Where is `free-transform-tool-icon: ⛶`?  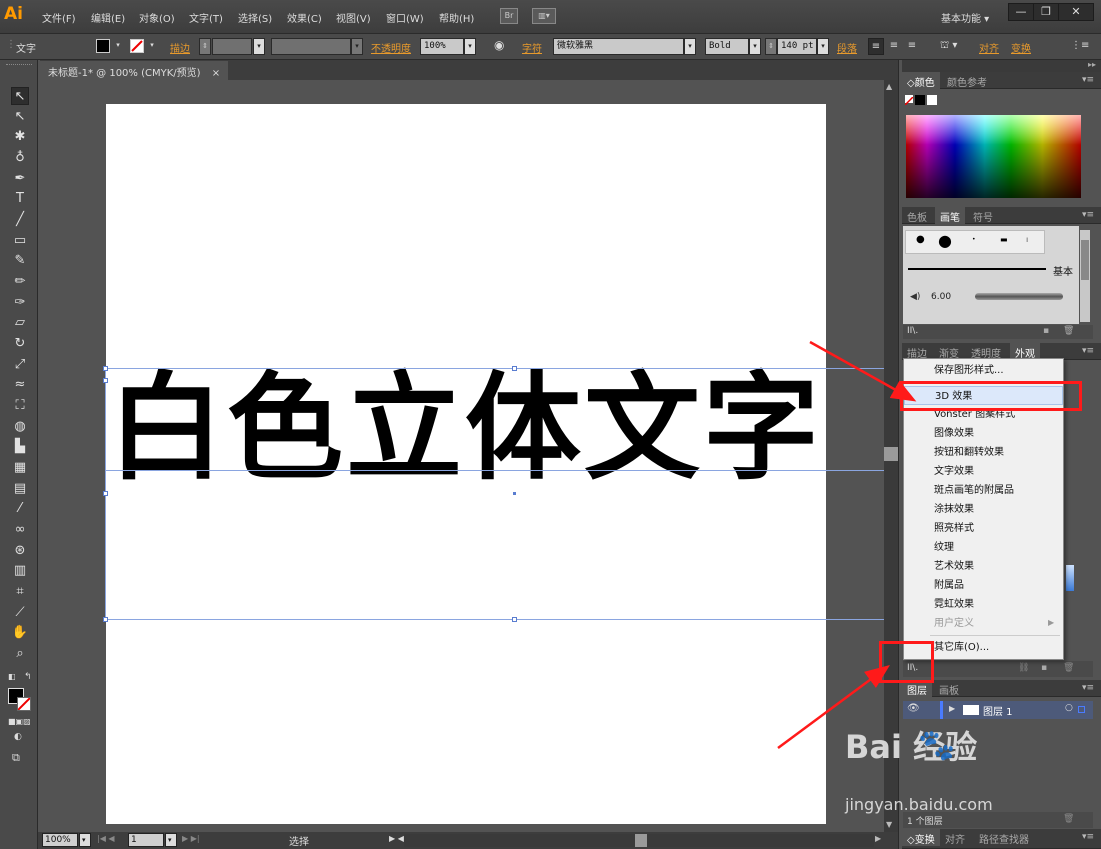
free-transform-tool-icon: ⛶ is located at coordinates (20, 406).